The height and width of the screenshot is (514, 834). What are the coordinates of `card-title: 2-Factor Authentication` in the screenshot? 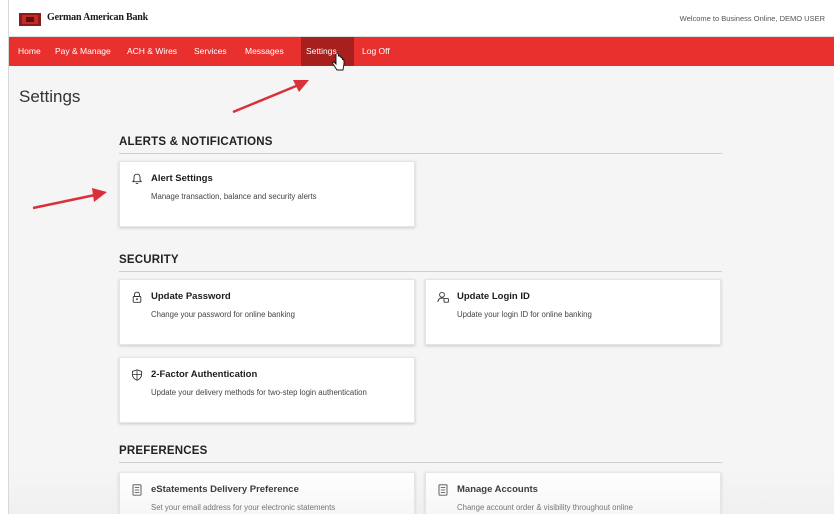 It's located at (204, 374).